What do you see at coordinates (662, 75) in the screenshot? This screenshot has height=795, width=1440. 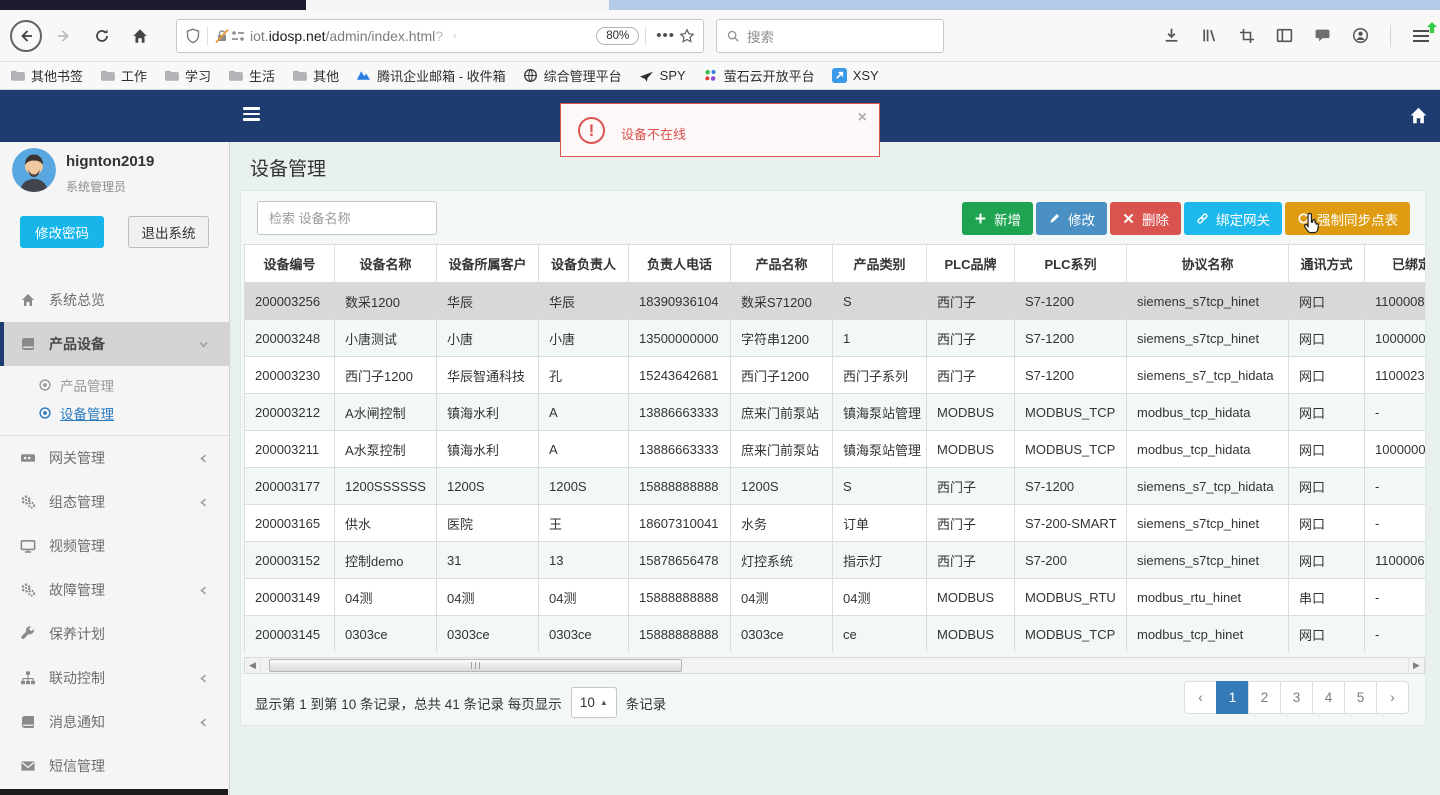 I see `bookmark-item: SPY` at bounding box center [662, 75].